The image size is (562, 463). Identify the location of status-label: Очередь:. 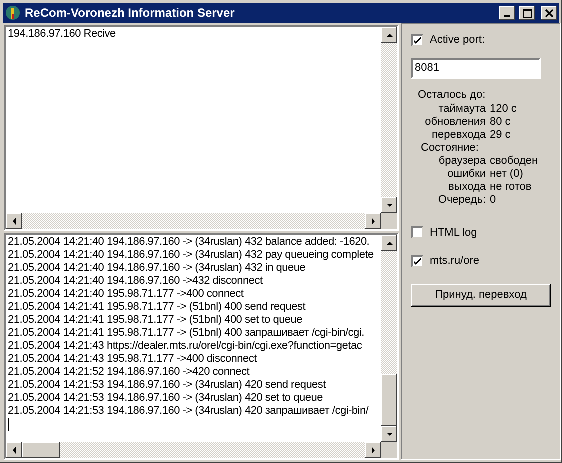
(461, 200).